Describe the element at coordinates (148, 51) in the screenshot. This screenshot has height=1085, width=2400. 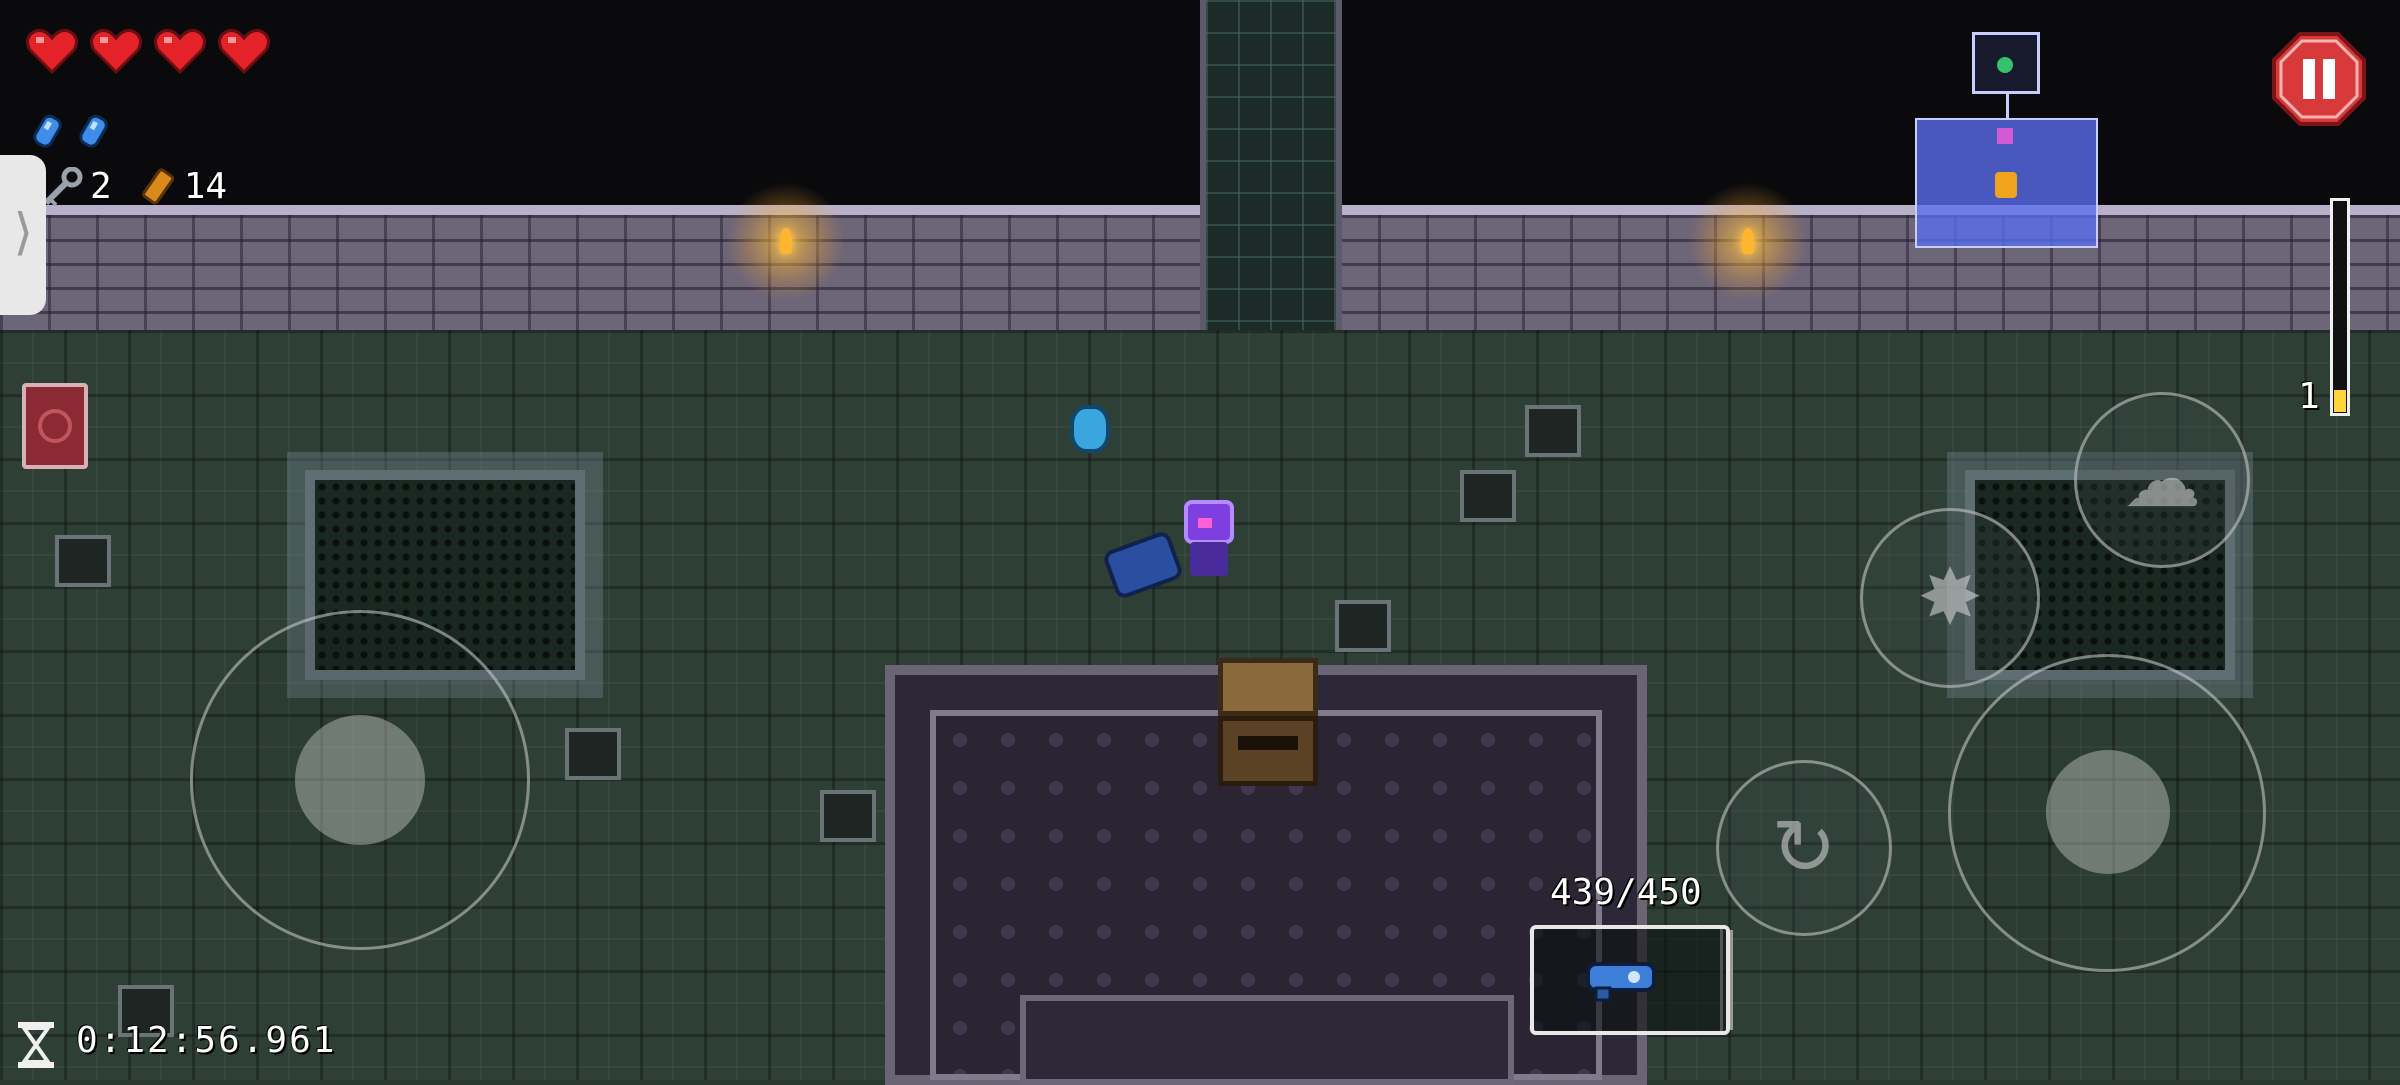
I see `health-hearts` at that location.